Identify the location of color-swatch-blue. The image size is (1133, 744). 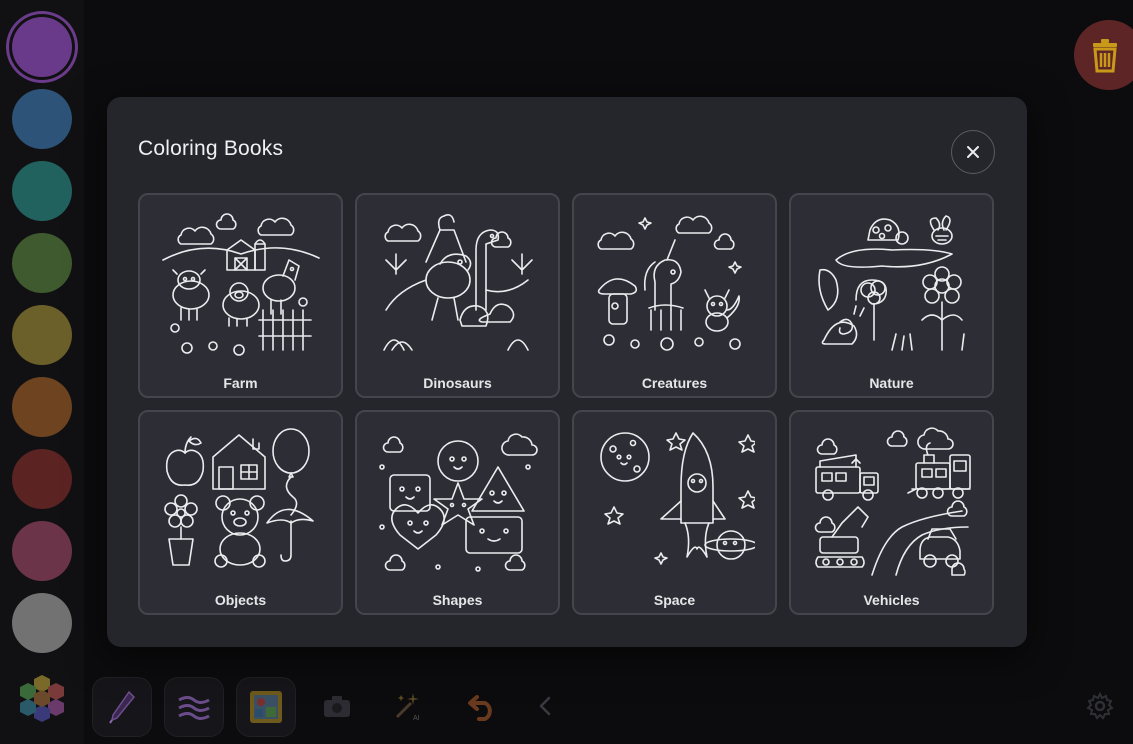
(42, 119).